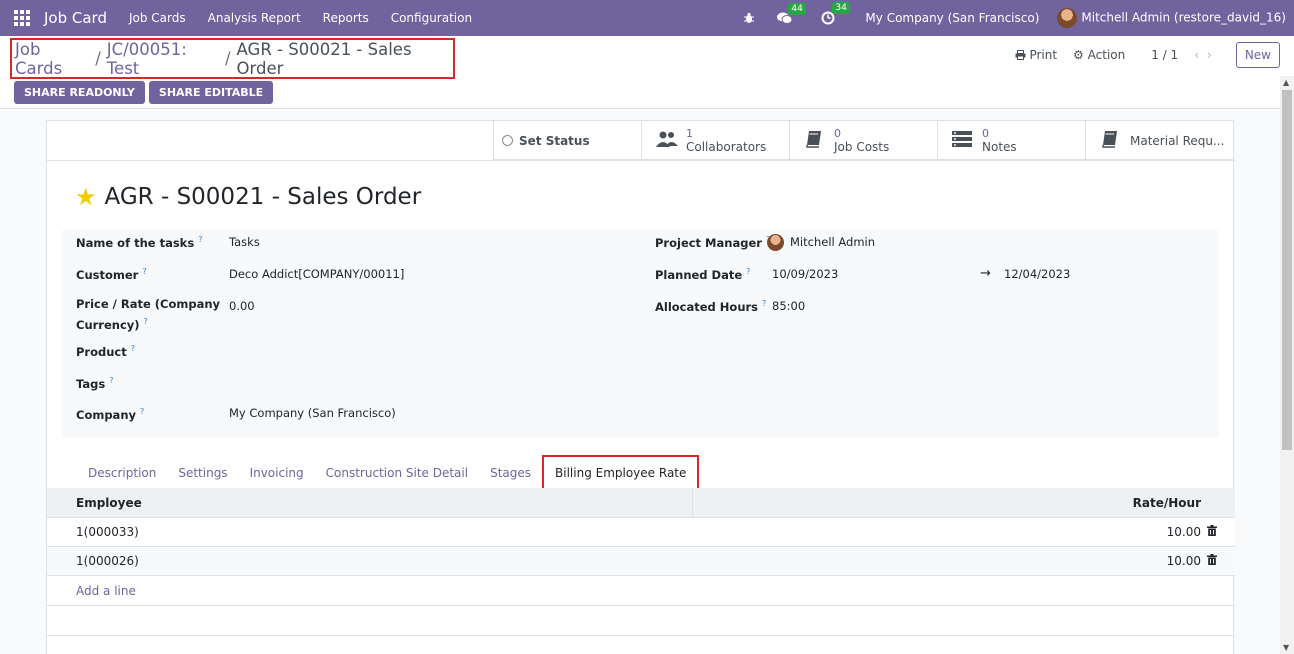 Image resolution: width=1294 pixels, height=654 pixels. Describe the element at coordinates (1286, 82) in the screenshot. I see `scroll-up-icon: ▲` at that location.